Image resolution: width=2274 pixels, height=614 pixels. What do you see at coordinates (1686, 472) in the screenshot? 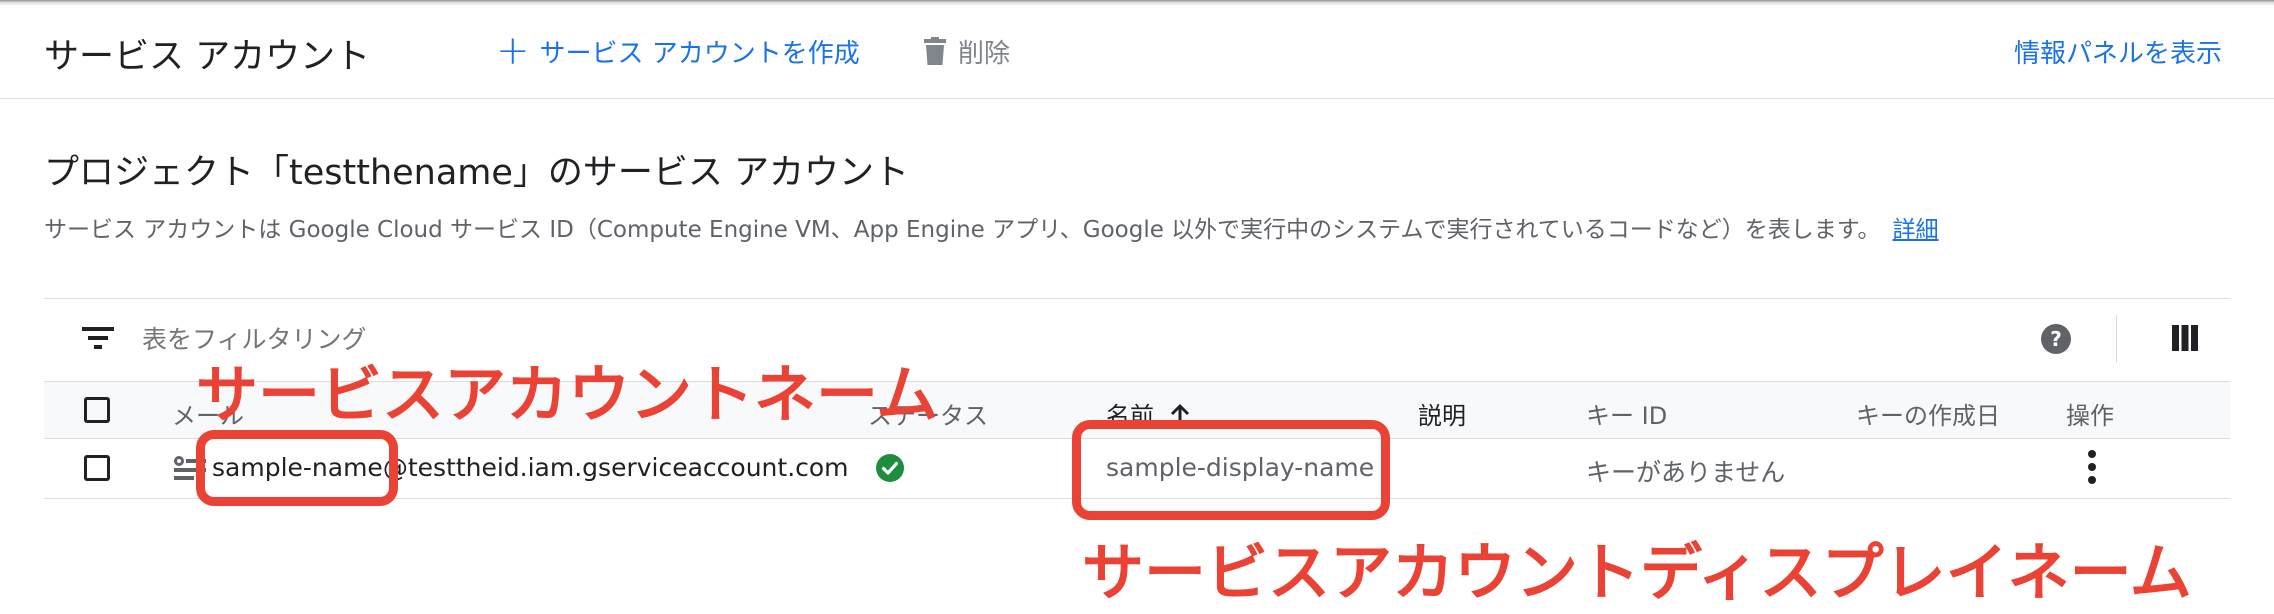
I see `key-id-value: キーがありません` at bounding box center [1686, 472].